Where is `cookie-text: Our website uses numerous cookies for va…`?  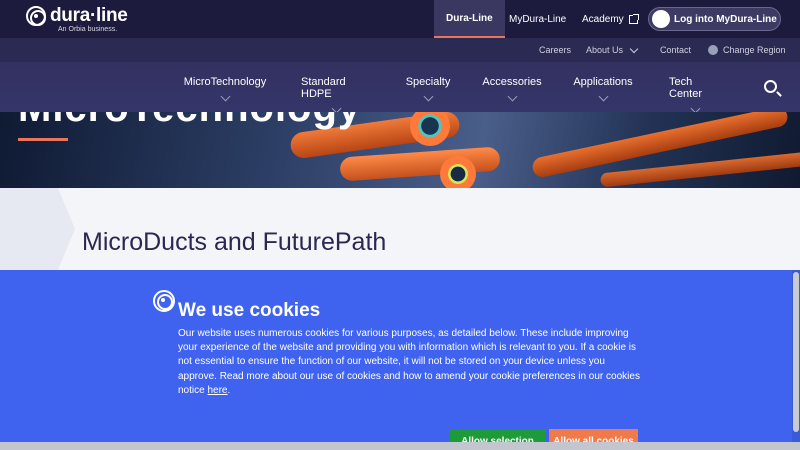
cookie-text: Our website uses numerous cookies for va… is located at coordinates (409, 362).